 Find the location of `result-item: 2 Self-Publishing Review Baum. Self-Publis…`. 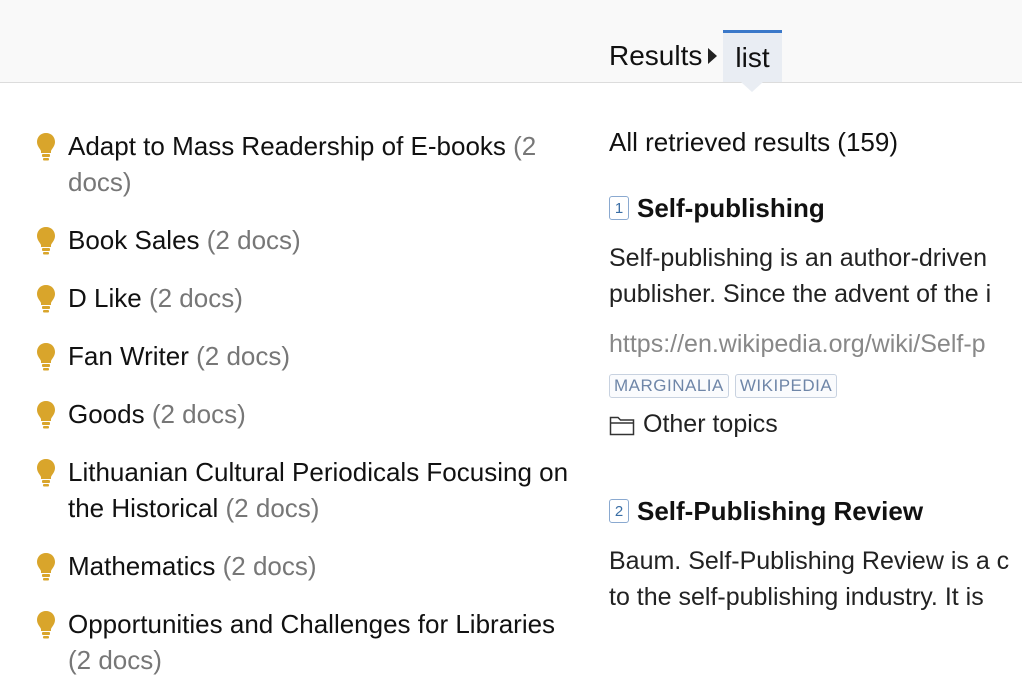

result-item: 2 Self-Publishing Review Baum. Self-Publis… is located at coordinates (815, 554).